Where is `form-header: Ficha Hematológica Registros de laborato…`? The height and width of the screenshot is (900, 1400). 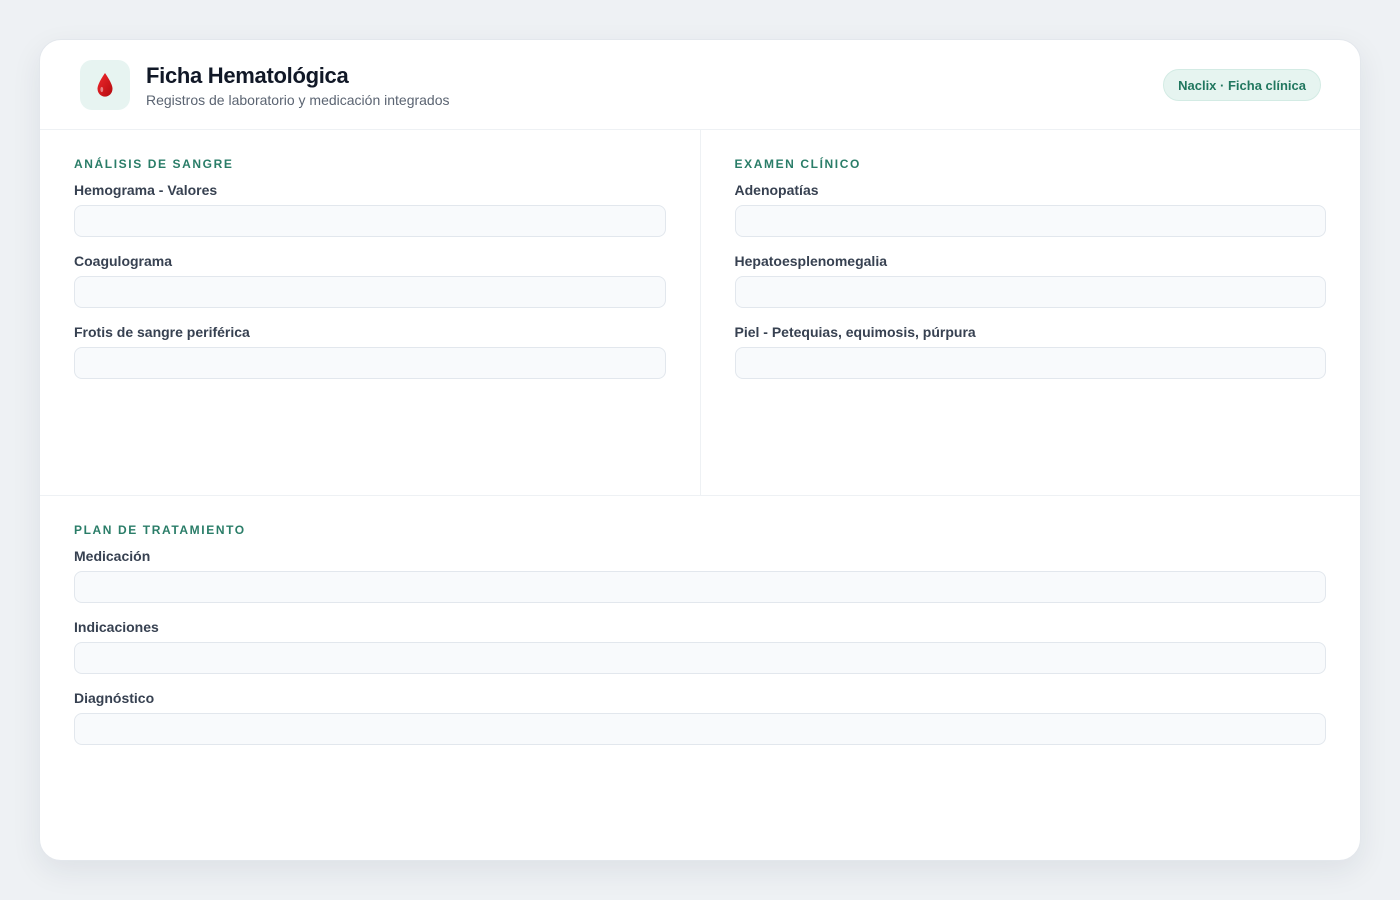 form-header: Ficha Hematológica Registros de laborato… is located at coordinates (700, 85).